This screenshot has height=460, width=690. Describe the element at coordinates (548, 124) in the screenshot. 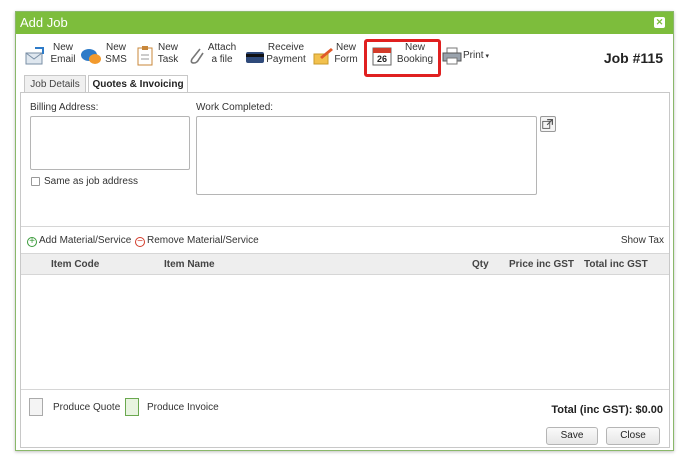

I see `popout-icon` at that location.